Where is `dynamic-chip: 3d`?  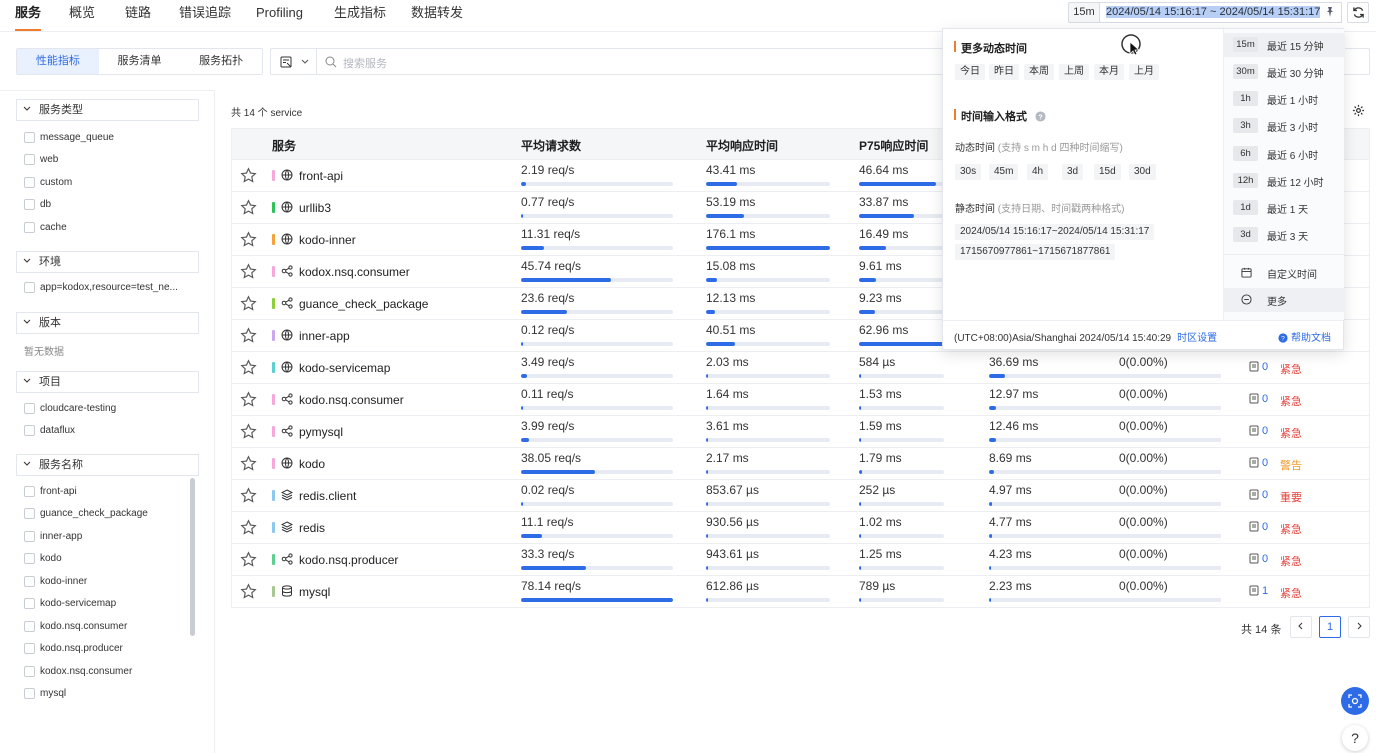 dynamic-chip: 3d is located at coordinates (1073, 172).